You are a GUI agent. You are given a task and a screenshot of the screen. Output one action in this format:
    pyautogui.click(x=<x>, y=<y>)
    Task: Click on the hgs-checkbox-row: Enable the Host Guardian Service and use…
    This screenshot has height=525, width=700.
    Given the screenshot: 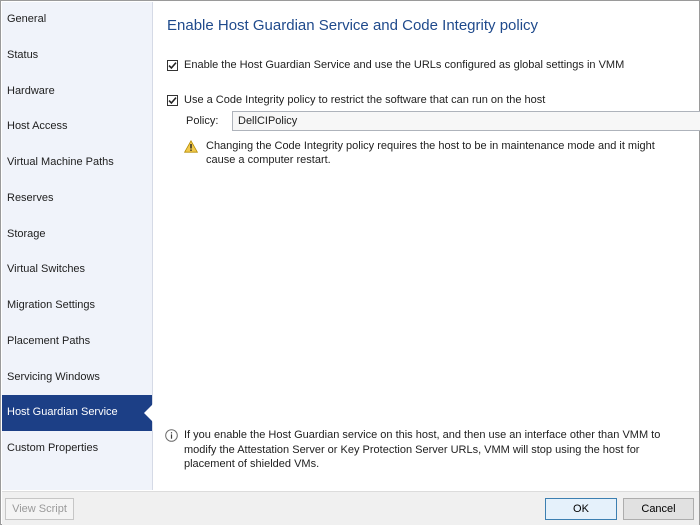 What is the action you would take?
    pyautogui.click(x=395, y=65)
    